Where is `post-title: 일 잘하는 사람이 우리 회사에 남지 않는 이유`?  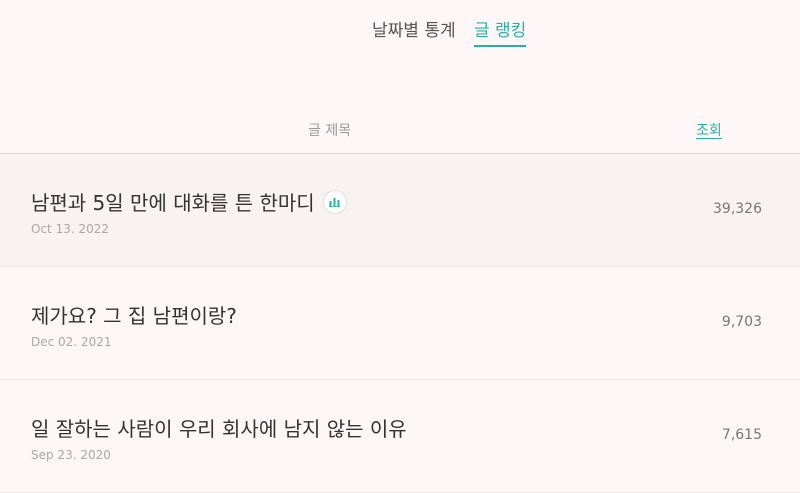
post-title: 일 잘하는 사람이 우리 회사에 남지 않는 이유 is located at coordinates (219, 427).